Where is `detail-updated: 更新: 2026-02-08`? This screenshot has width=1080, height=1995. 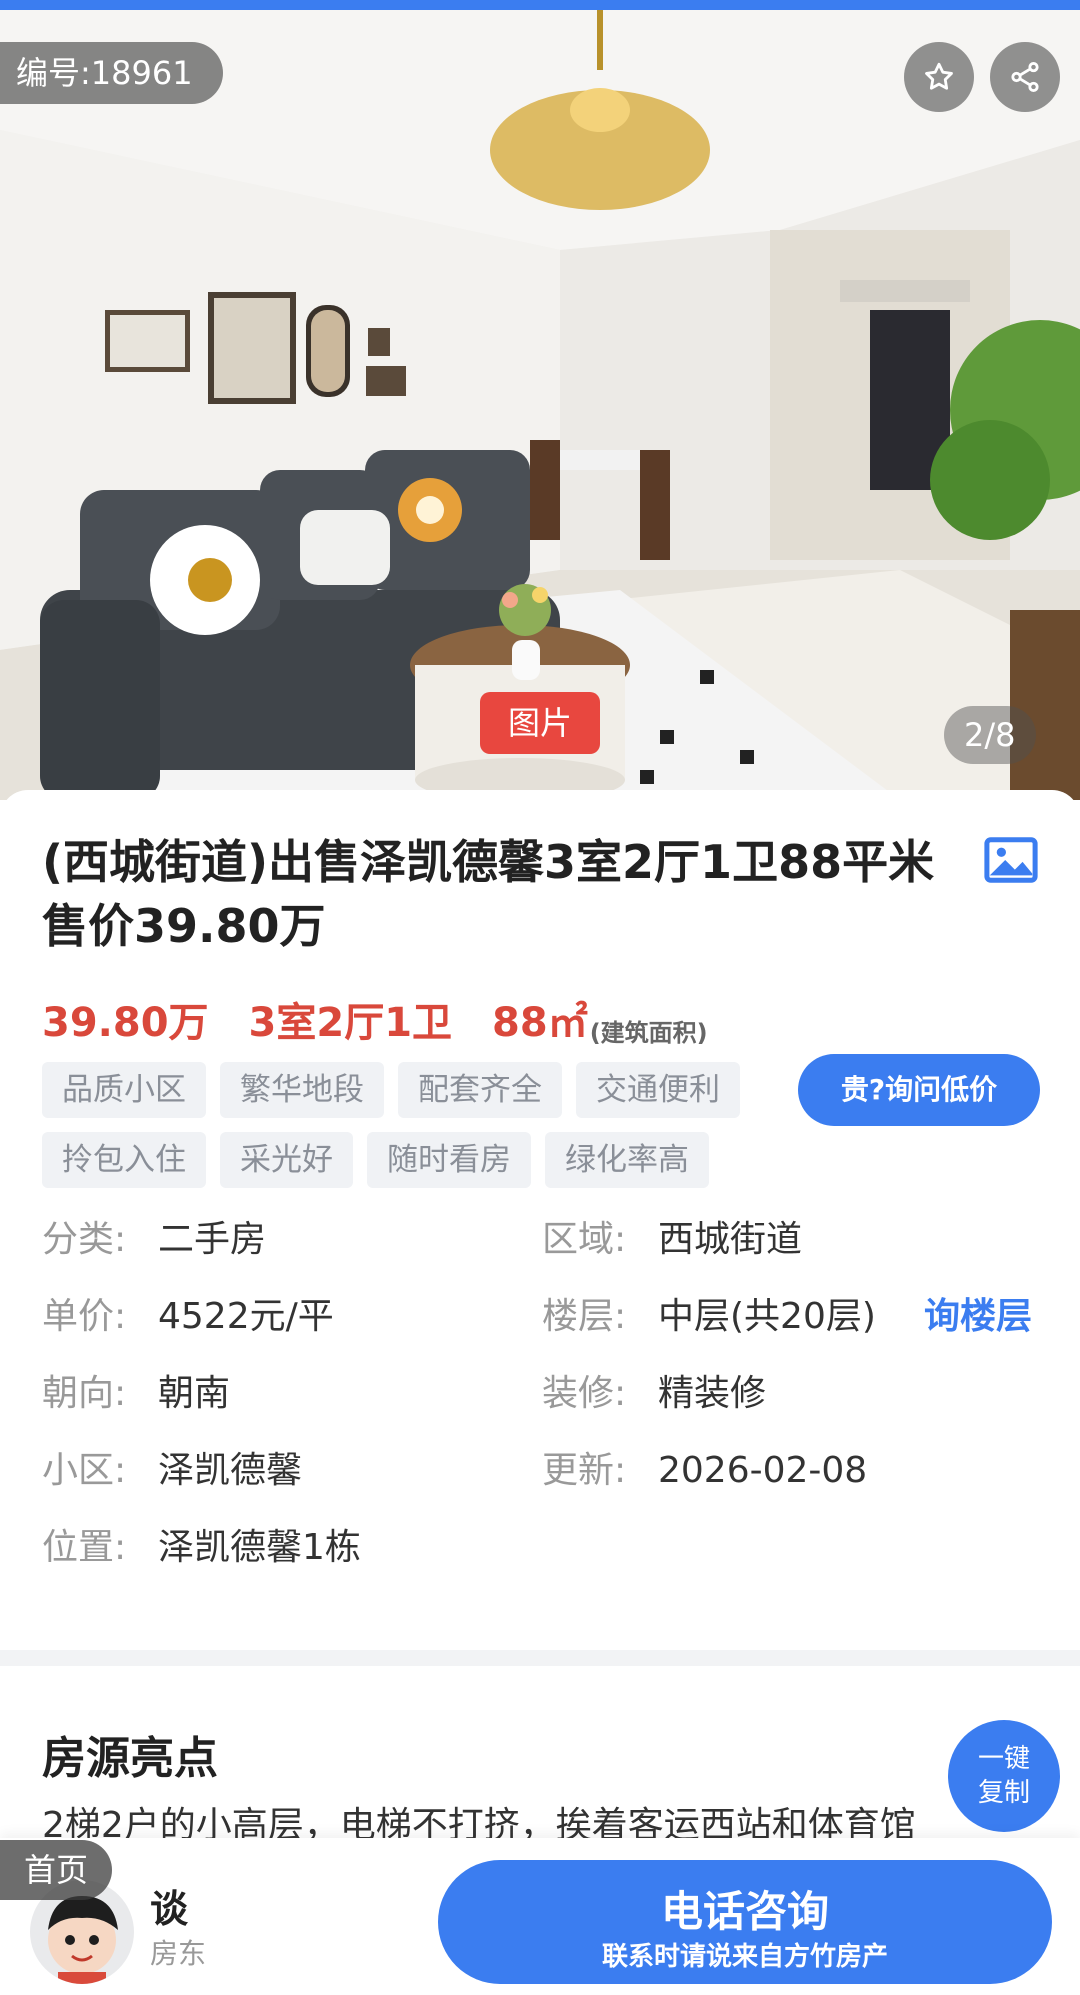
detail-updated: 更新: 2026-02-08 is located at coordinates (704, 1471).